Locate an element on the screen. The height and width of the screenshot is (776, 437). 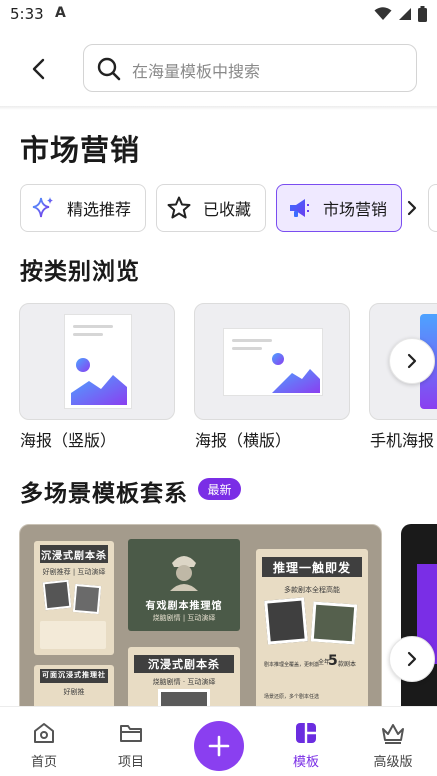
category-card-poster-landscape is located at coordinates (272, 361).